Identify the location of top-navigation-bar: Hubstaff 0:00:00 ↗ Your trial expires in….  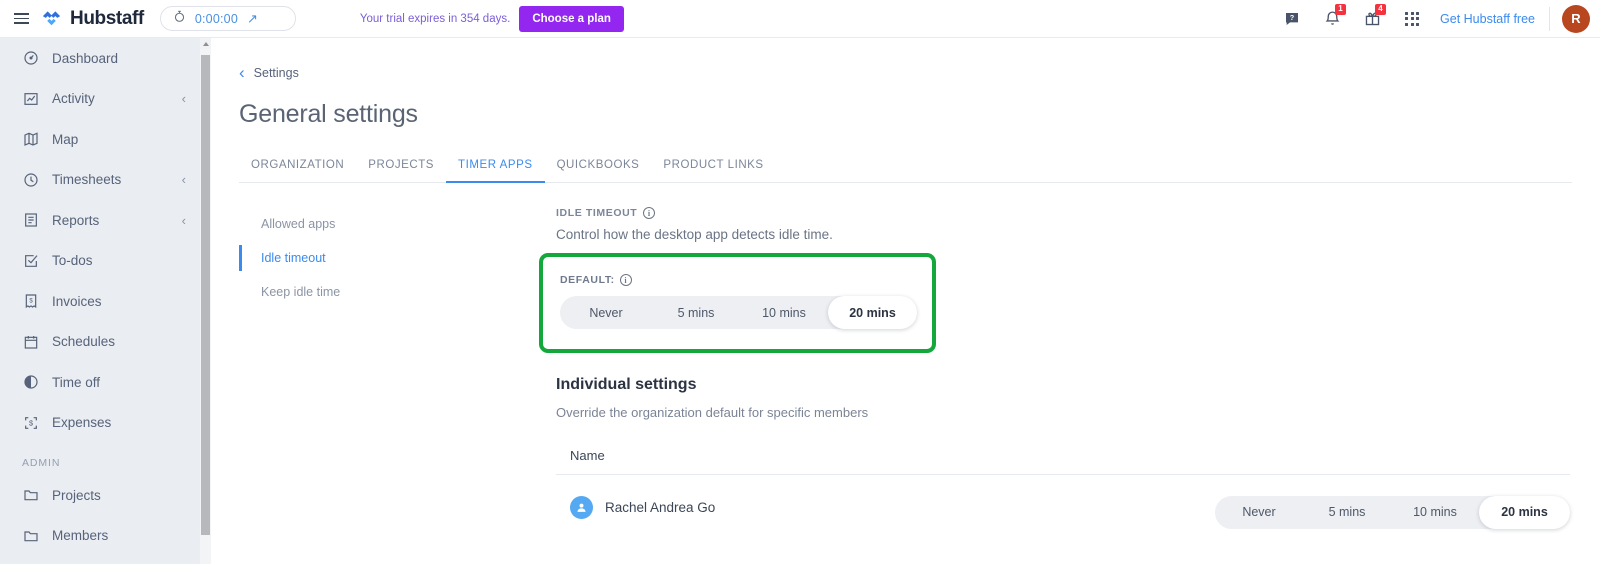
(800, 19).